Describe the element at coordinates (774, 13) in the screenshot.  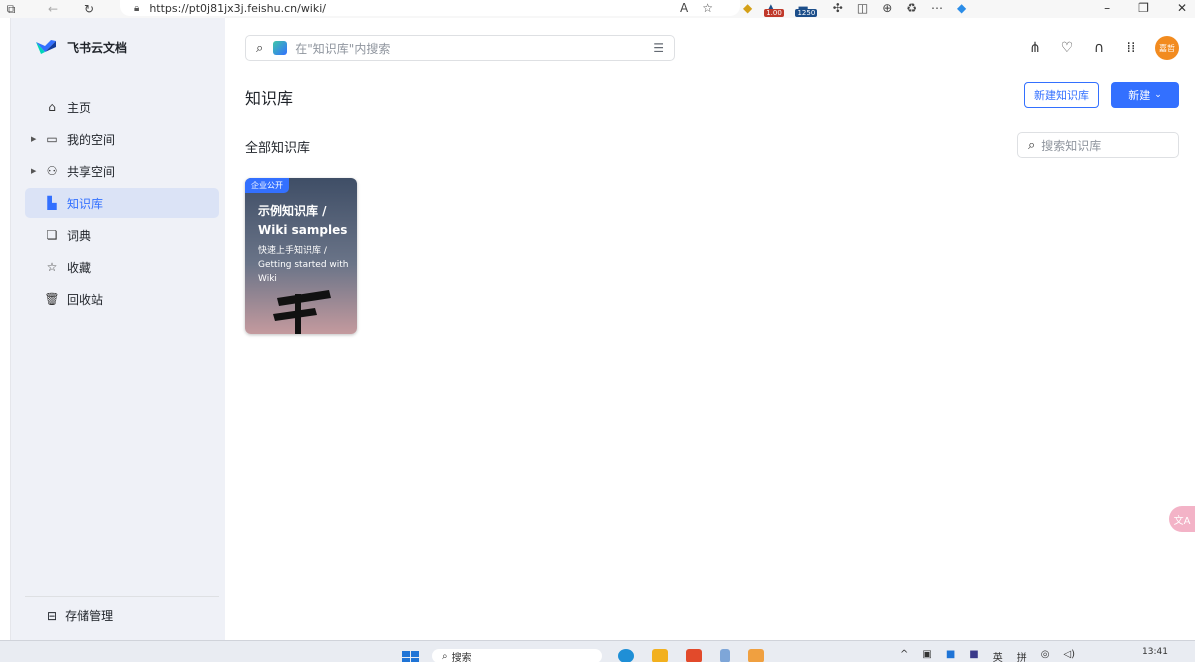
I see `extension-badge-1: 1.00` at that location.